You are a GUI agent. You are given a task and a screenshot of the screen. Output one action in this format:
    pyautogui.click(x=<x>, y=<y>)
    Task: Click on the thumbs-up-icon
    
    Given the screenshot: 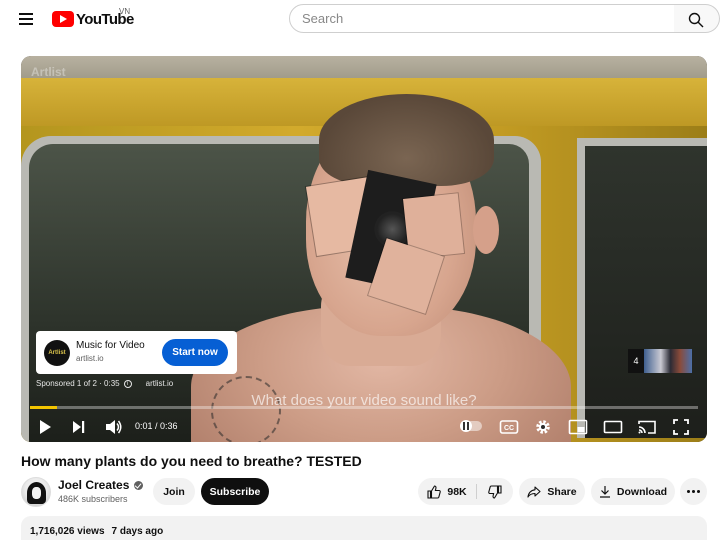 What is the action you would take?
    pyautogui.click(x=434, y=491)
    